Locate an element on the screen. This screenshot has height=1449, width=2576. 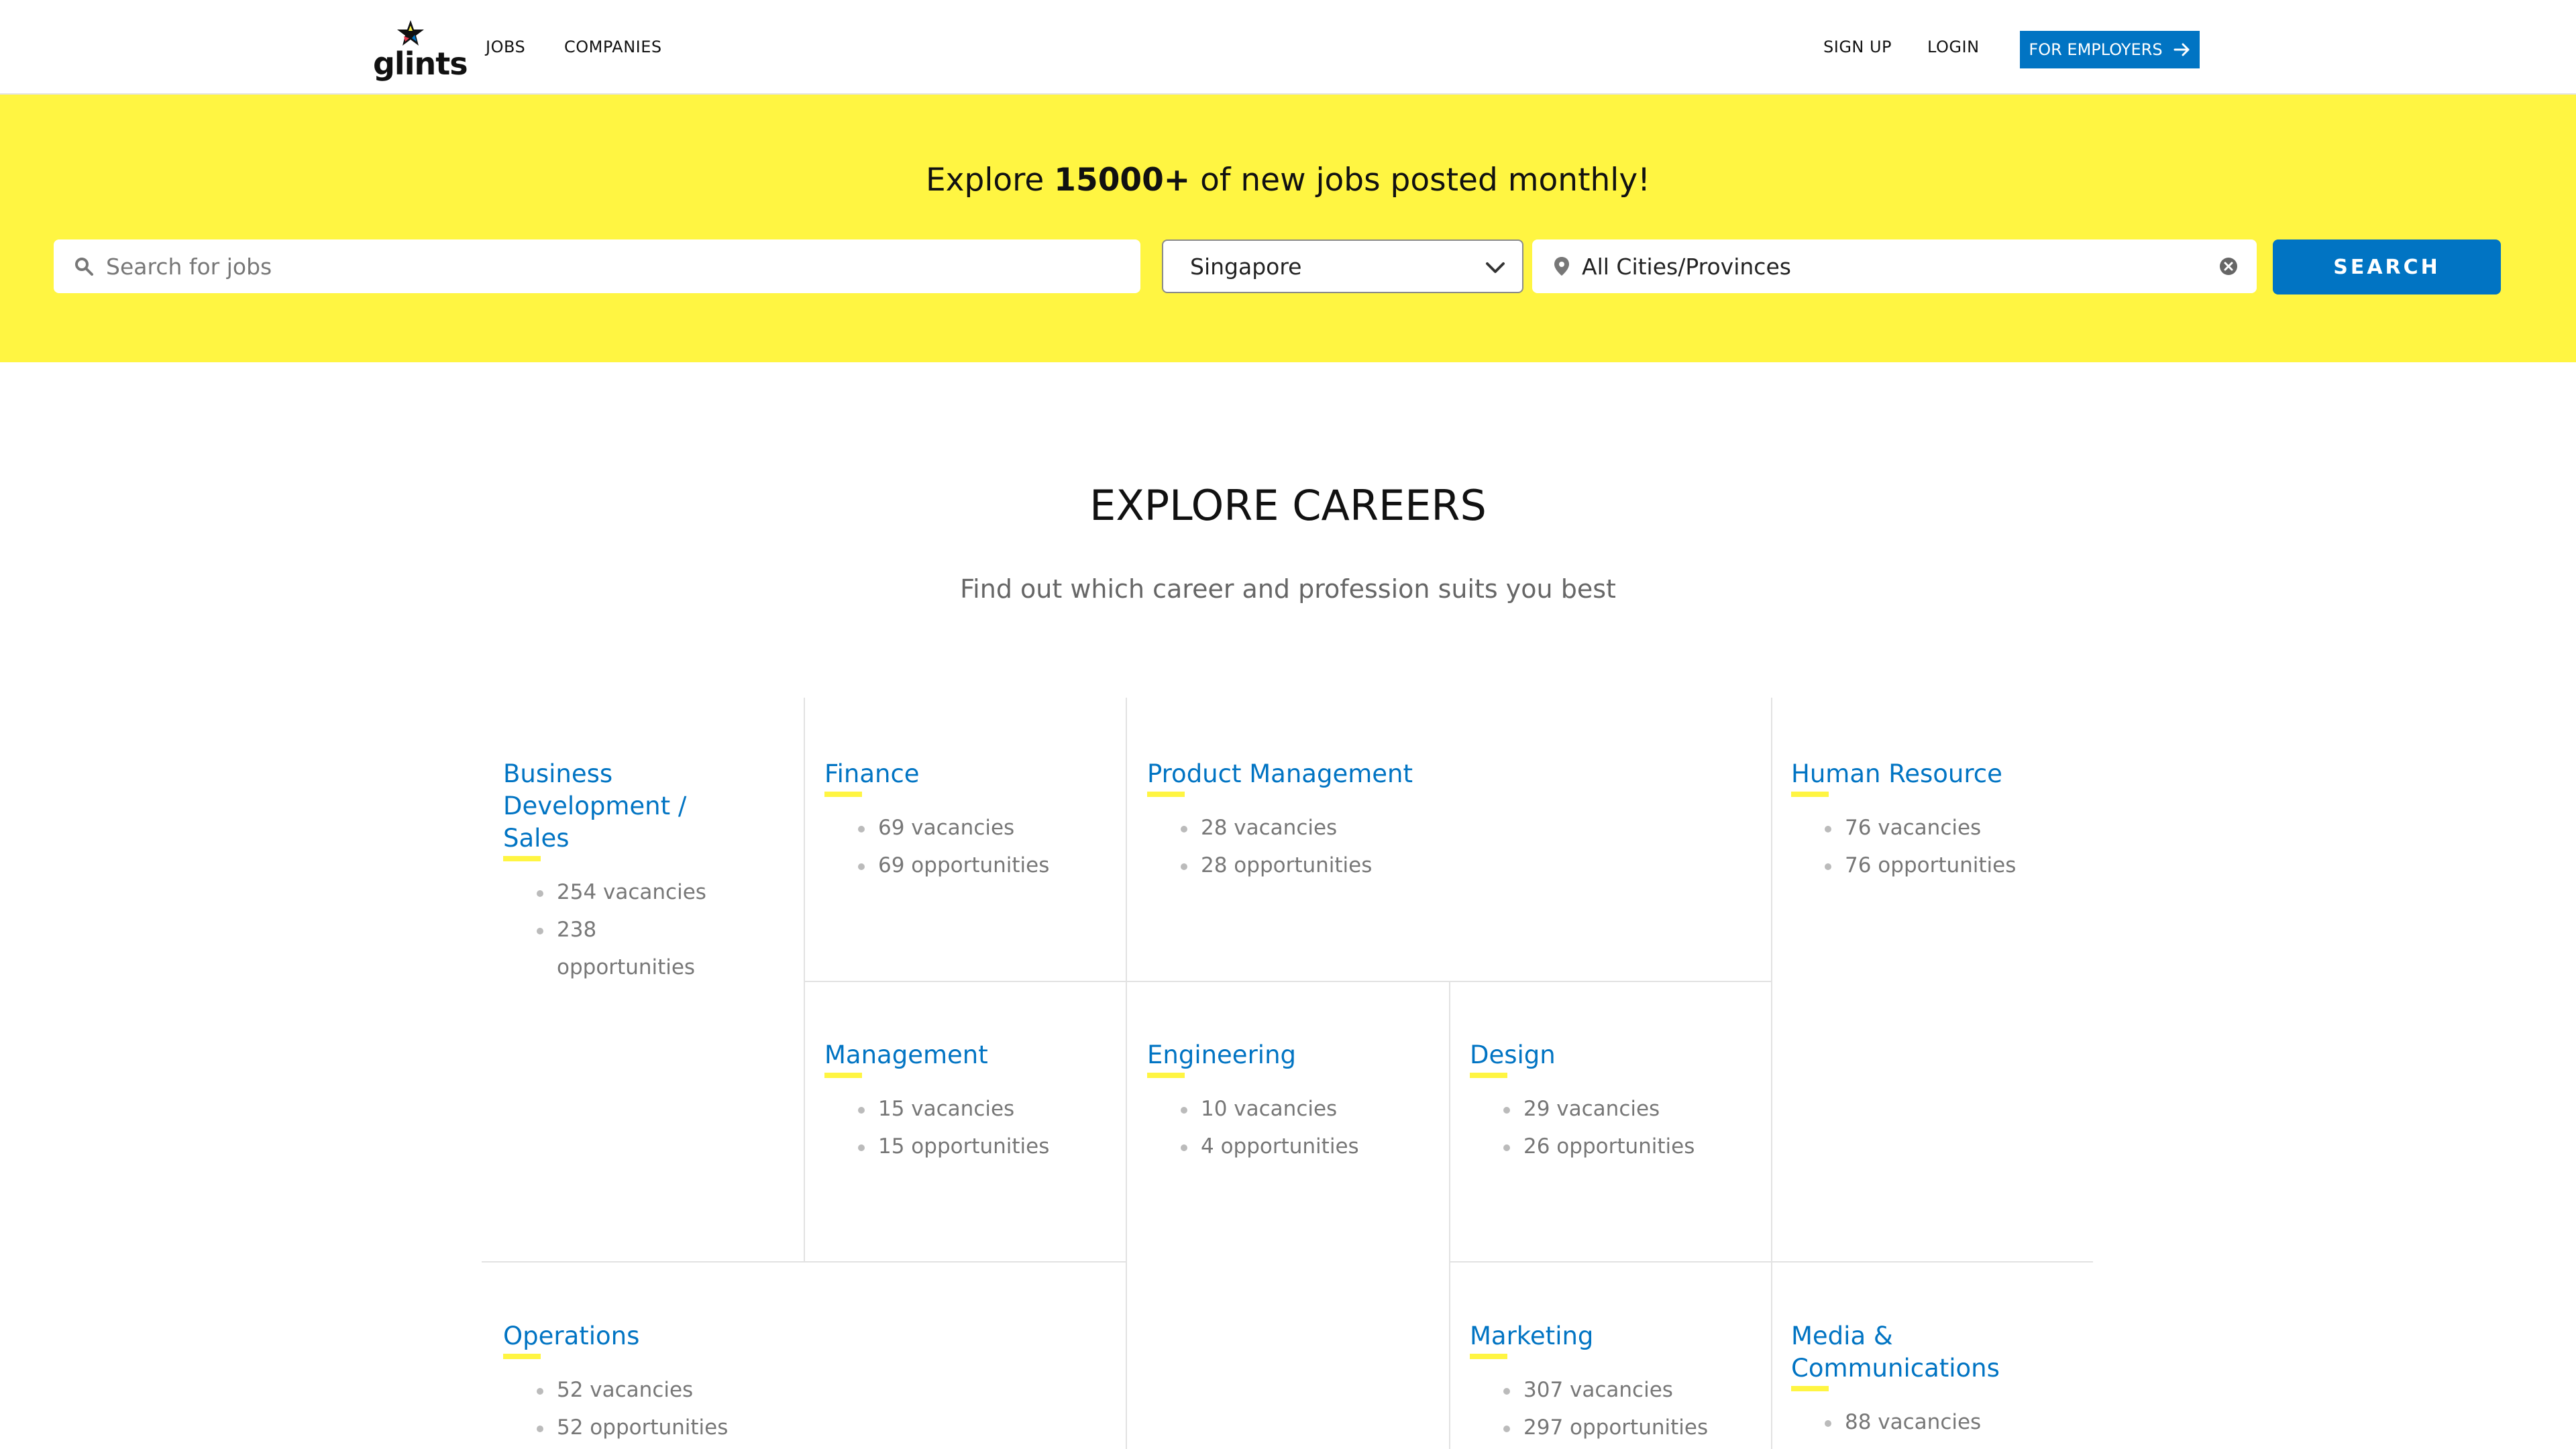
career-card-finance: Finance 69 vacancies 69 opportunities is located at coordinates (965, 821).